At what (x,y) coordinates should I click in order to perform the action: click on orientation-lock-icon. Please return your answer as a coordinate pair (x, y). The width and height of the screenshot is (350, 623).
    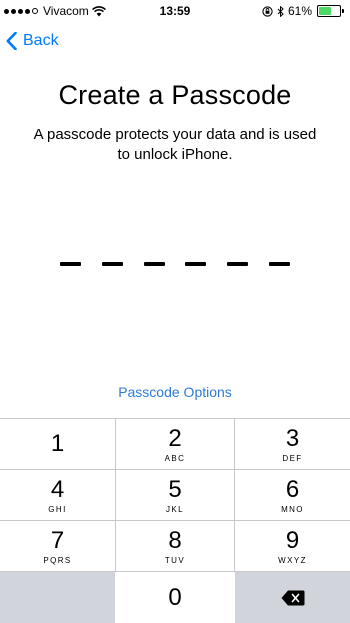
    Looking at the image, I should click on (267, 11).